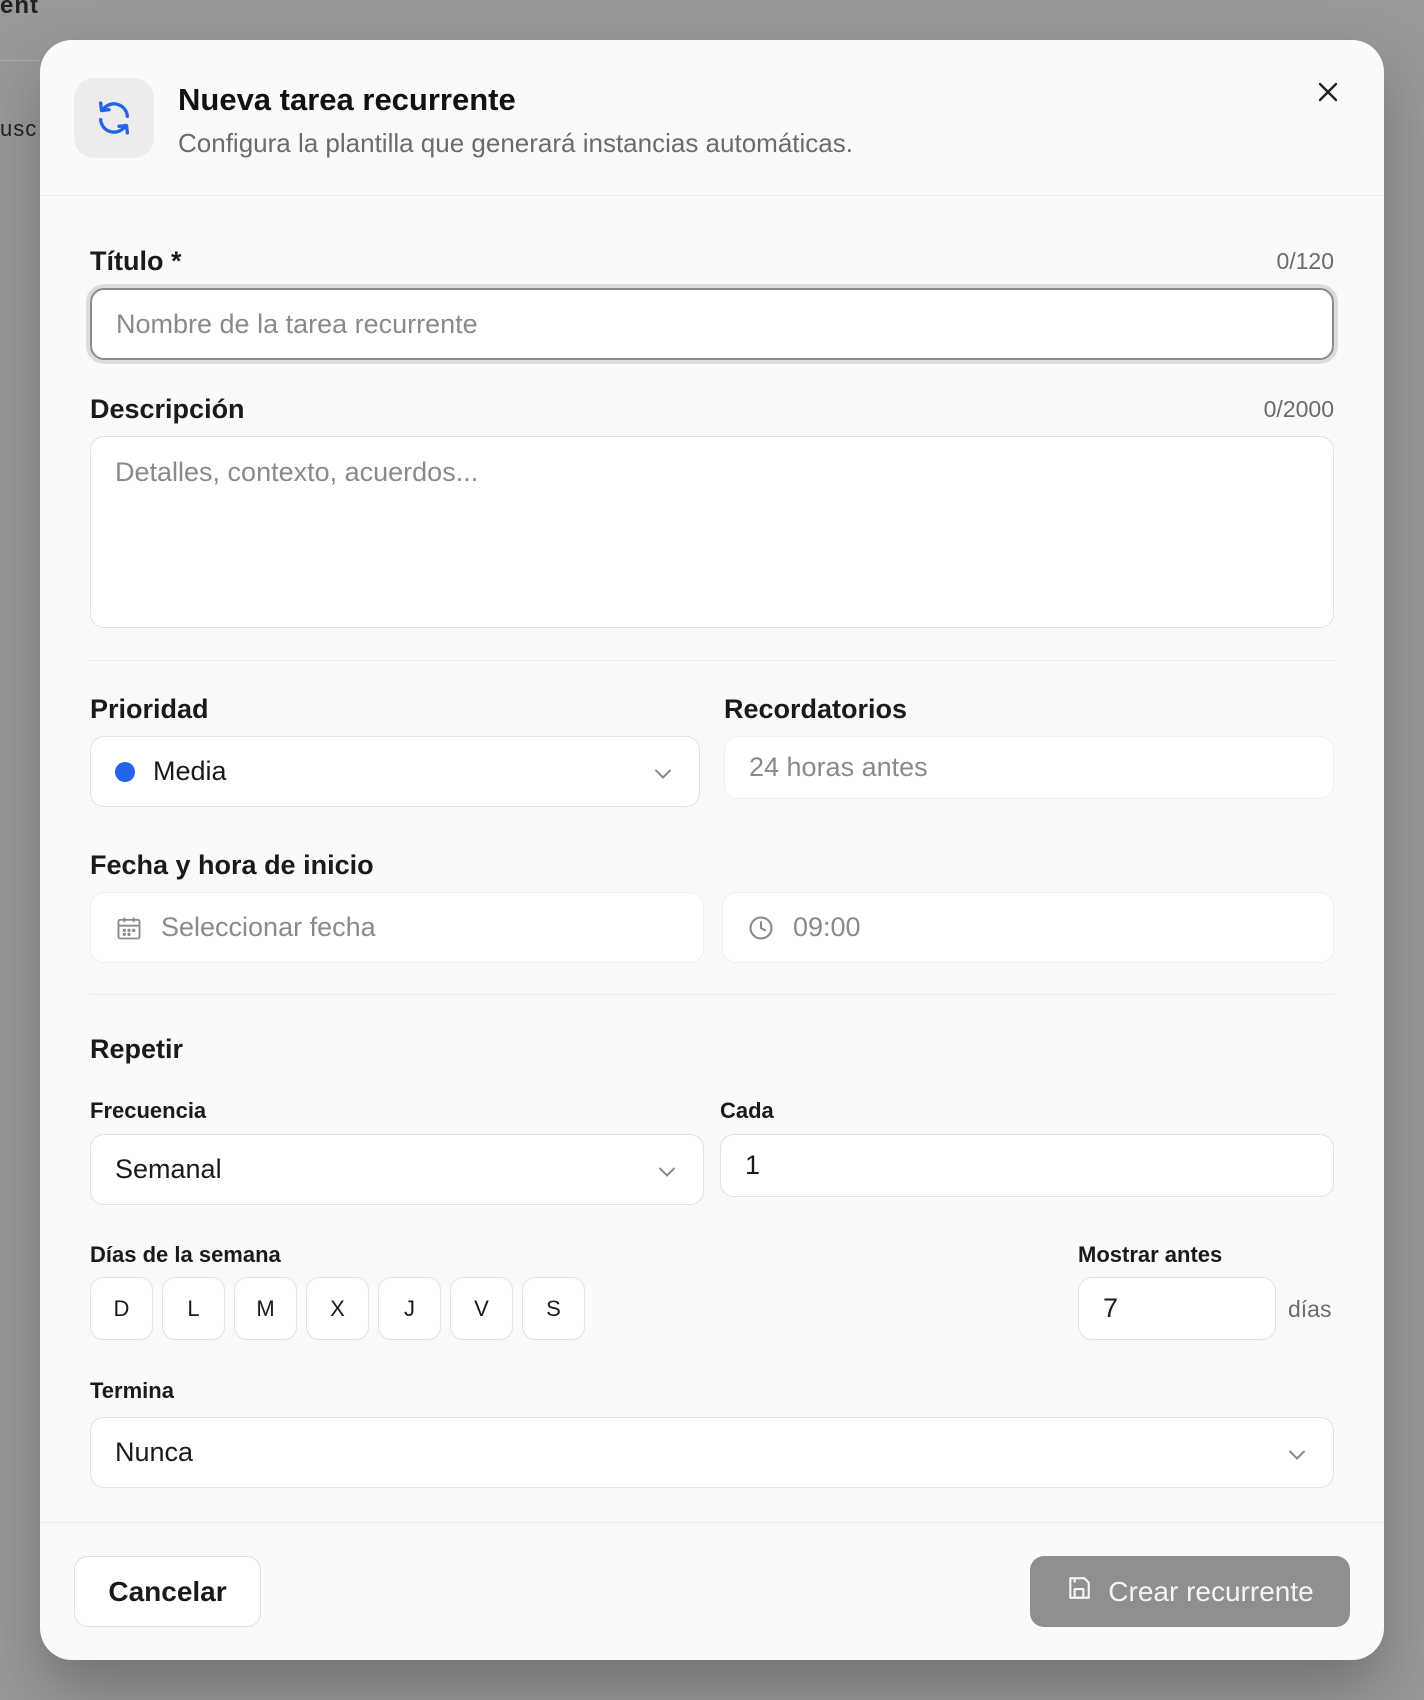  Describe the element at coordinates (114, 118) in the screenshot. I see `recurring-icon` at that location.